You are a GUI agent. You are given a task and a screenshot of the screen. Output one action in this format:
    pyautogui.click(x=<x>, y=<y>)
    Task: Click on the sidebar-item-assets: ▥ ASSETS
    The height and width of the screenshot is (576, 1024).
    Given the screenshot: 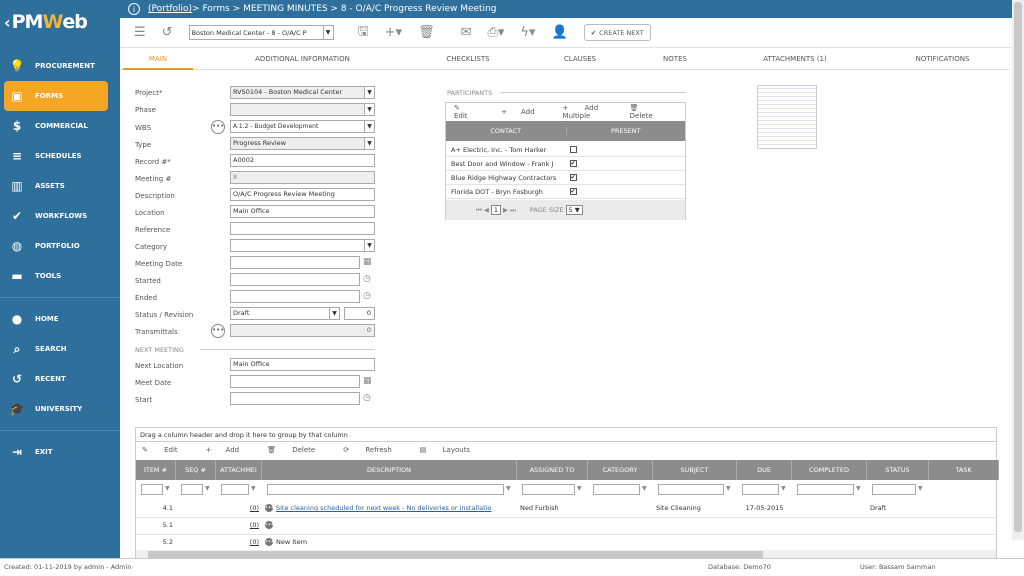 What is the action you would take?
    pyautogui.click(x=60, y=186)
    